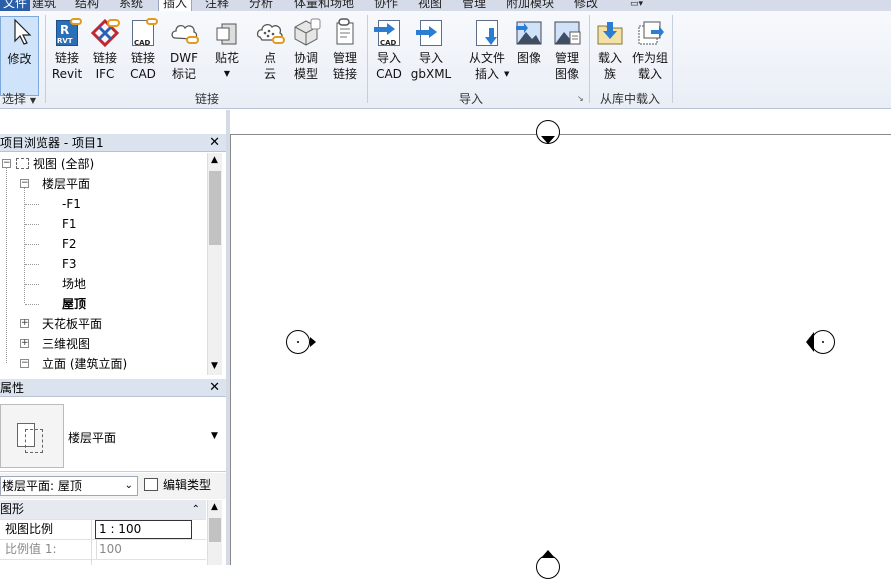  What do you see at coordinates (345, 50) in the screenshot?
I see `manage-links-button: 管理 链接` at bounding box center [345, 50].